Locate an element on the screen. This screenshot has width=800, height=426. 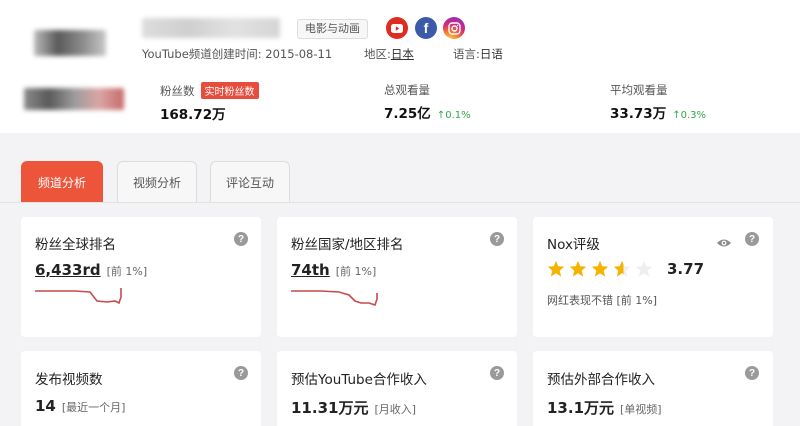
stat-subscribers: 粉丝数 实时粉丝数 168.72万 is located at coordinates (209, 102).